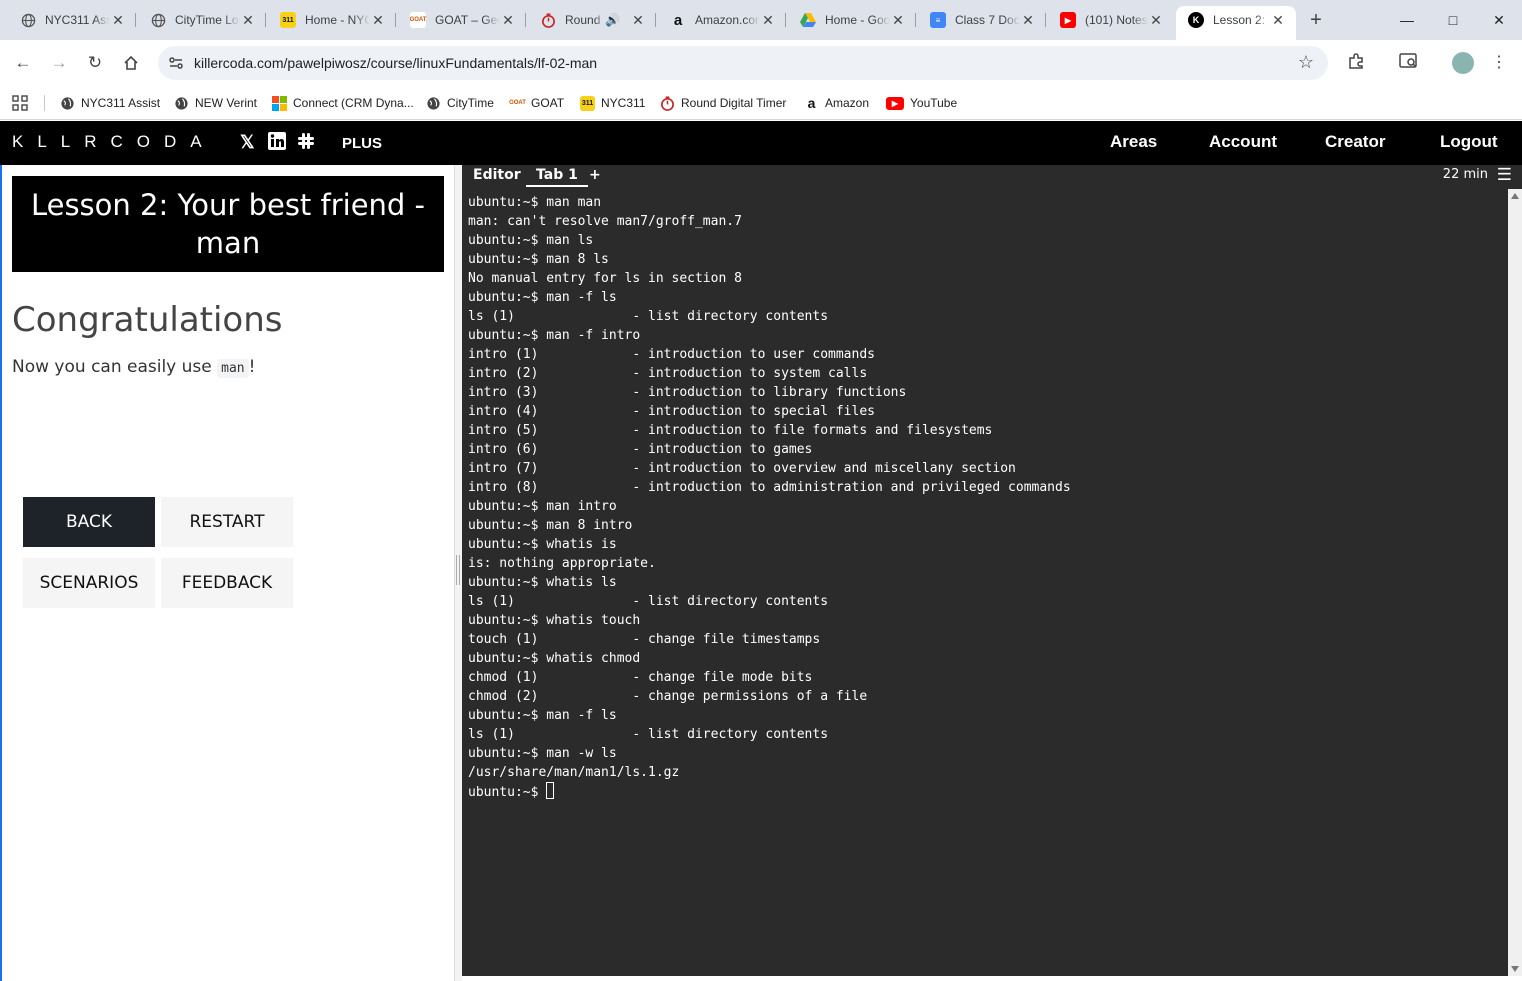 This screenshot has width=1522, height=981. Describe the element at coordinates (536, 103) in the screenshot. I see `bookmark-item: GOAT GOAT` at that location.